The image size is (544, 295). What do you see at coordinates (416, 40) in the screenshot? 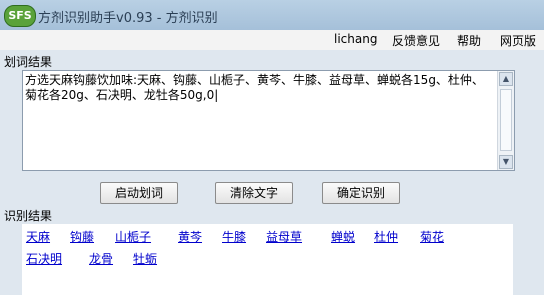
I see `menu-feedback: 反馈意见` at bounding box center [416, 40].